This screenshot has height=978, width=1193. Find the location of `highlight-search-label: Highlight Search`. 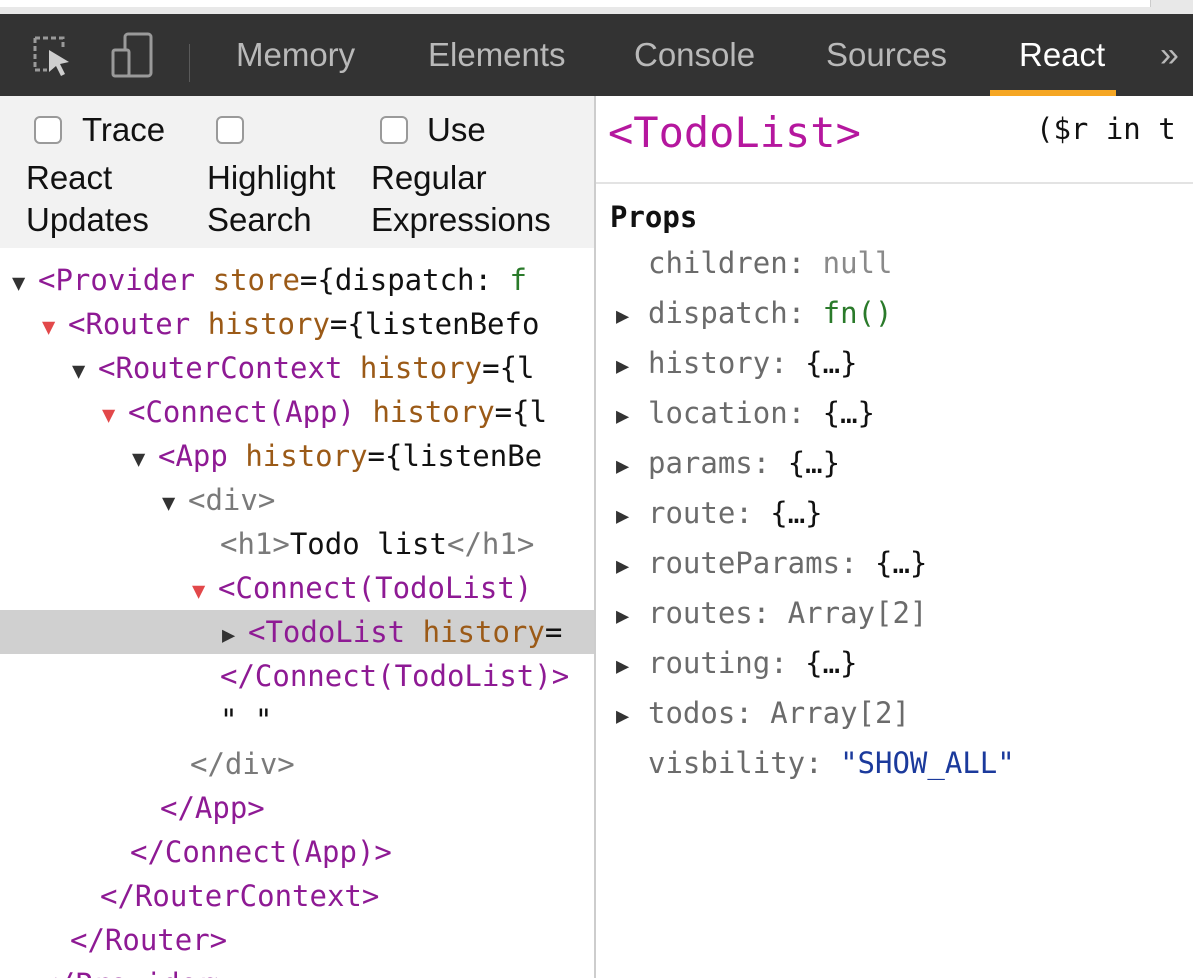

highlight-search-label: Highlight Search is located at coordinates (271, 198).